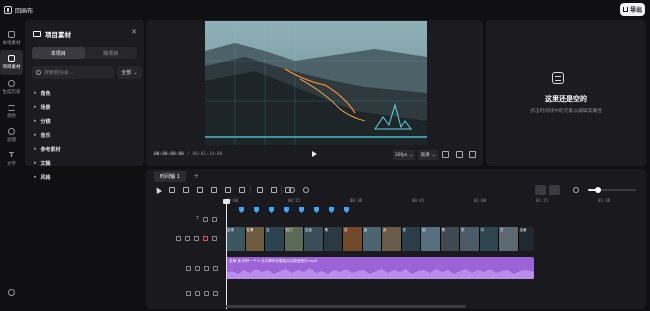 Image resolution: width=650 pixels, height=311 pixels. Describe the element at coordinates (47, 177) in the screenshot. I see `category-item: ▸ 风格` at that location.